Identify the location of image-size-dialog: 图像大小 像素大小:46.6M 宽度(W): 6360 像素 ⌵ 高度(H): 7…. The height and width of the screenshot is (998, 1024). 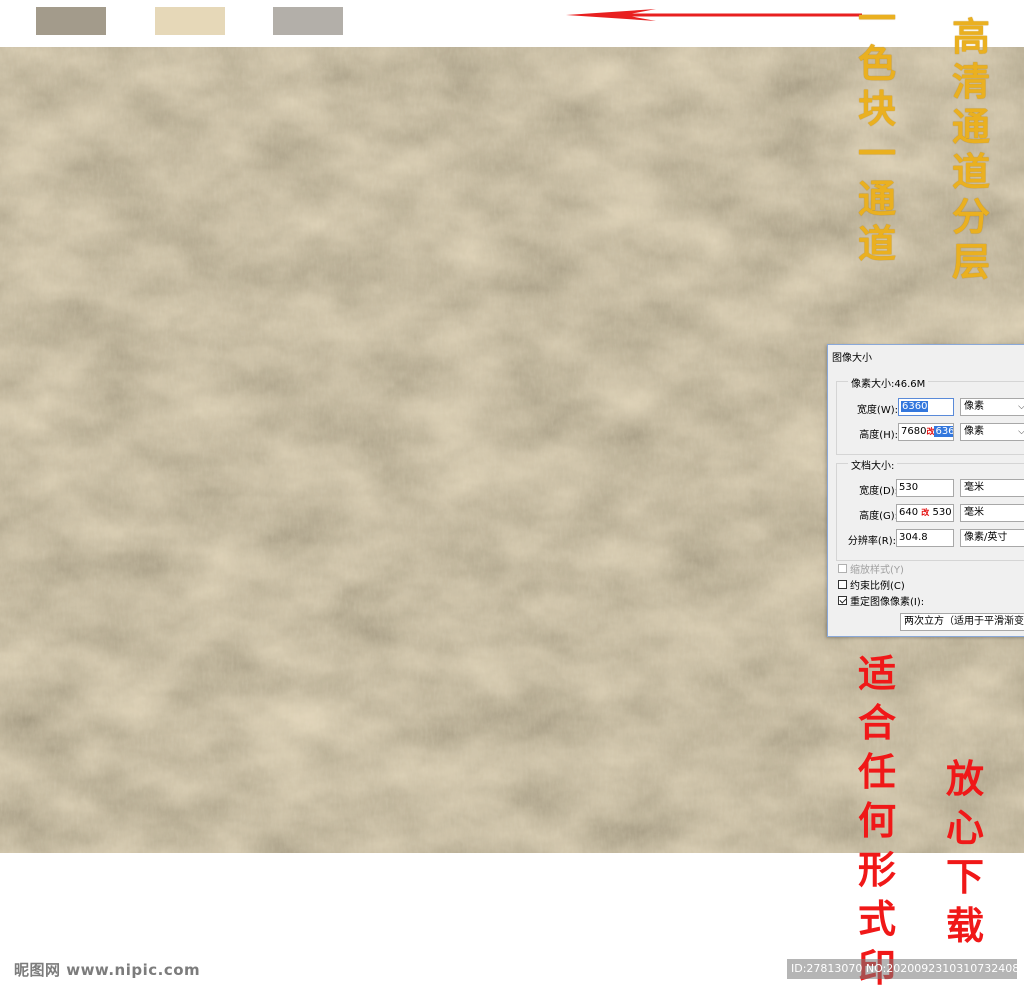
(925, 490).